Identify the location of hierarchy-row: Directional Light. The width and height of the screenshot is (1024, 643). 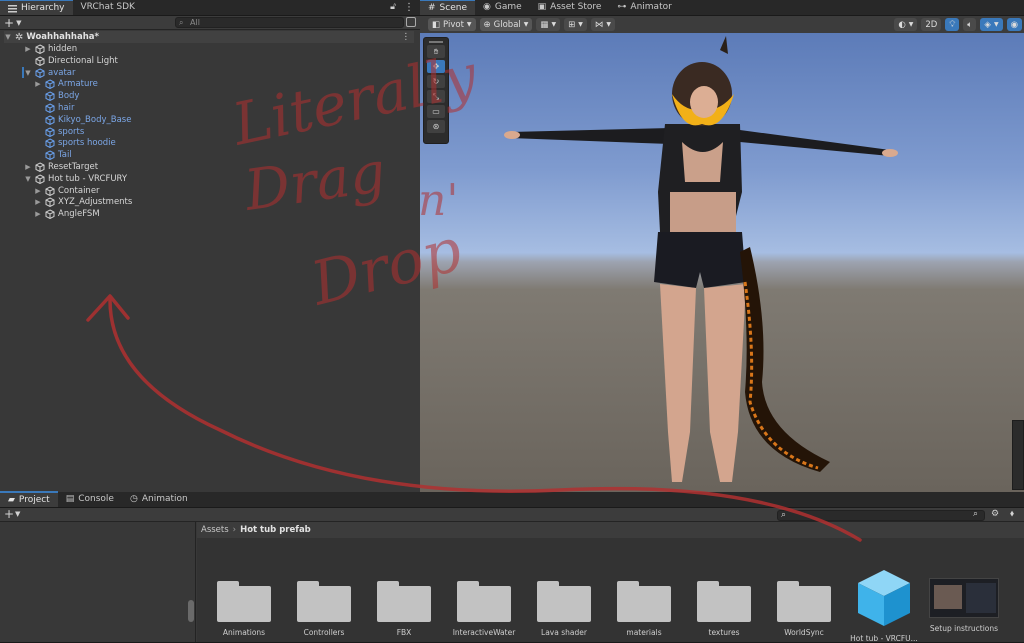
(71, 61).